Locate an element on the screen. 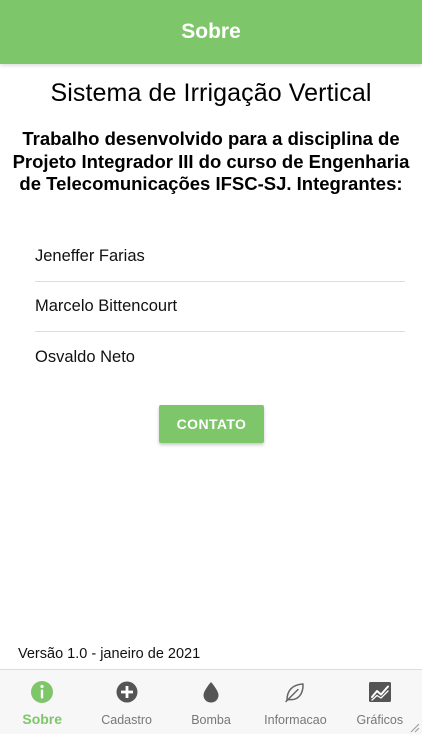  header-title: Sobre is located at coordinates (211, 31).